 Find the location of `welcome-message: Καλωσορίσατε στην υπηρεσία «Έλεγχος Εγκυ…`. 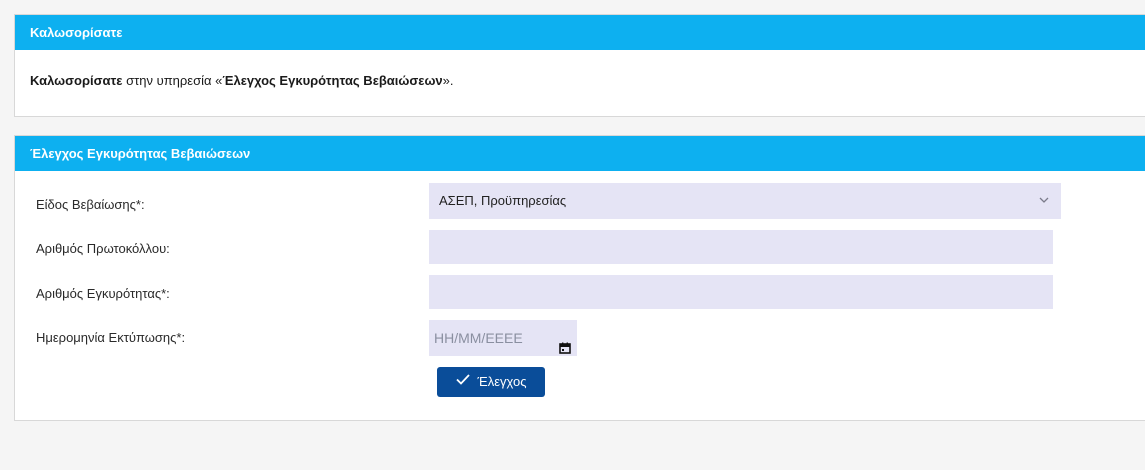

welcome-message: Καλωσορίσατε στην υπηρεσία «Έλεγχος Εγκυ… is located at coordinates (242, 80).